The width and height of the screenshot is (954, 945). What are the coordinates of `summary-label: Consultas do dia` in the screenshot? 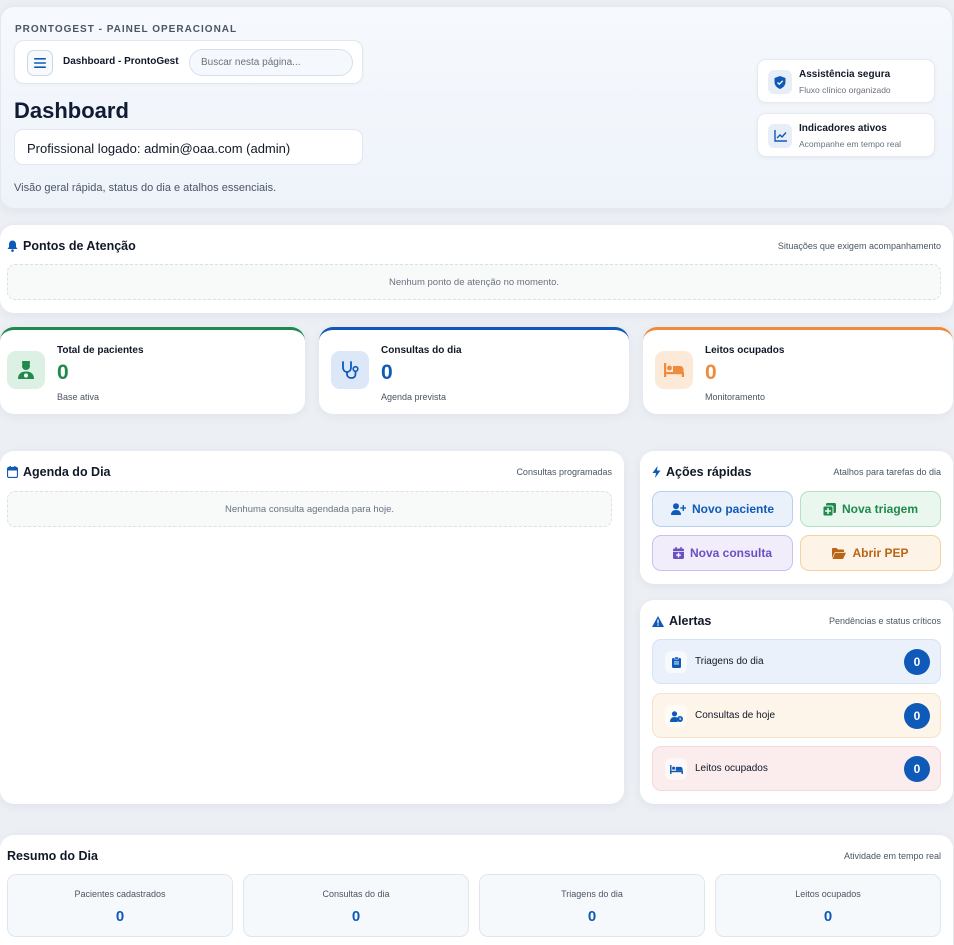 It's located at (356, 894).